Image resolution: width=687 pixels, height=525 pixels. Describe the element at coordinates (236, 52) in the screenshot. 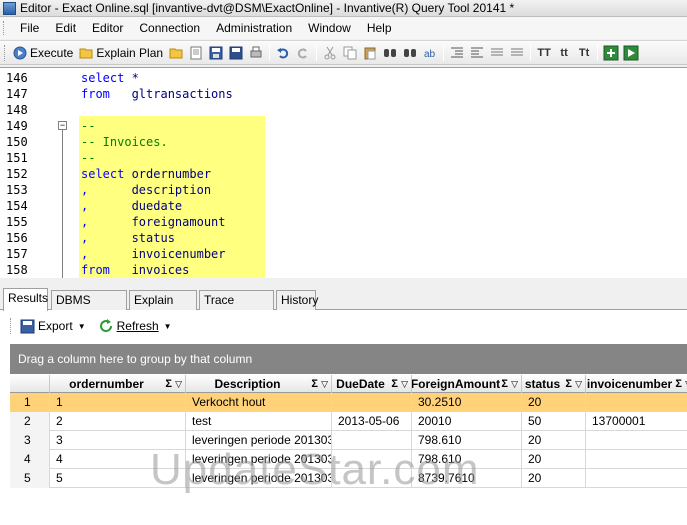

I see `save-all-icon` at that location.